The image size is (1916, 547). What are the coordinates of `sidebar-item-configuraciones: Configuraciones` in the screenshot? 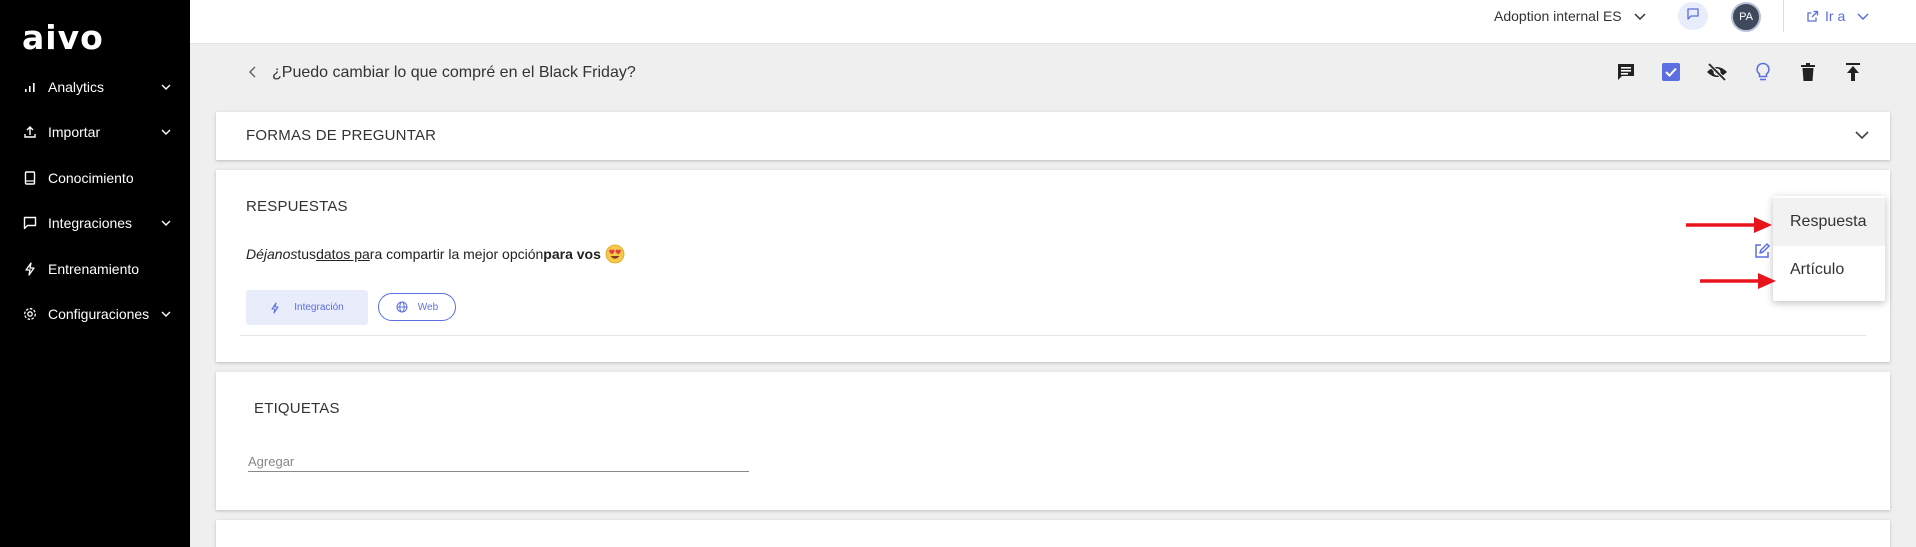 It's located at (95, 314).